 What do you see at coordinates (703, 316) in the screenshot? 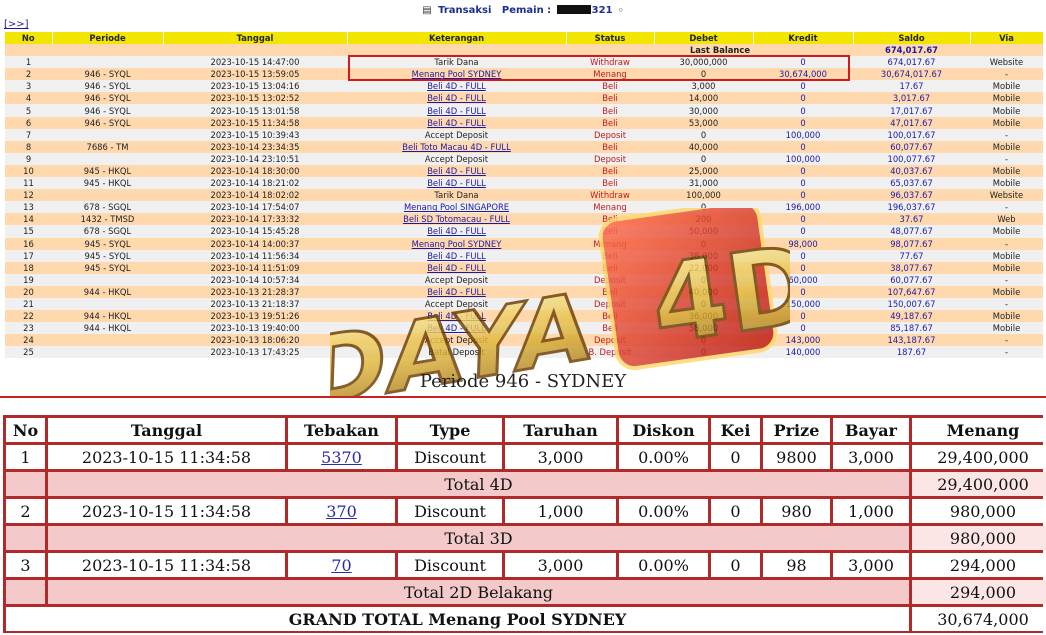
I see `cell-debet: 36,000` at bounding box center [703, 316].